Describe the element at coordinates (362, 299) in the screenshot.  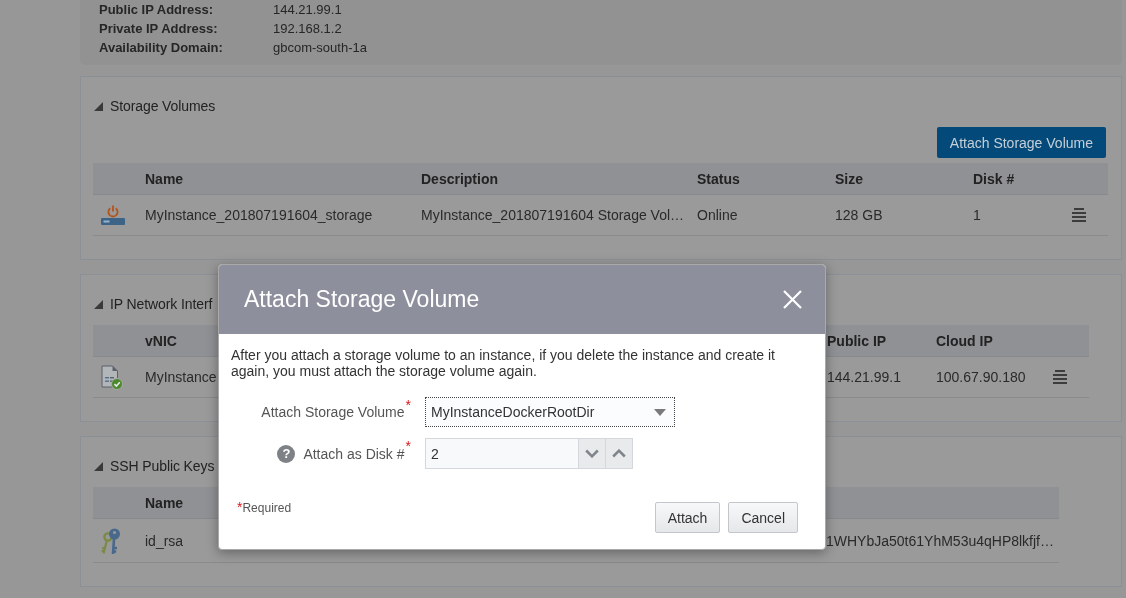
I see `dialog-title: Attach Storage Volume` at that location.